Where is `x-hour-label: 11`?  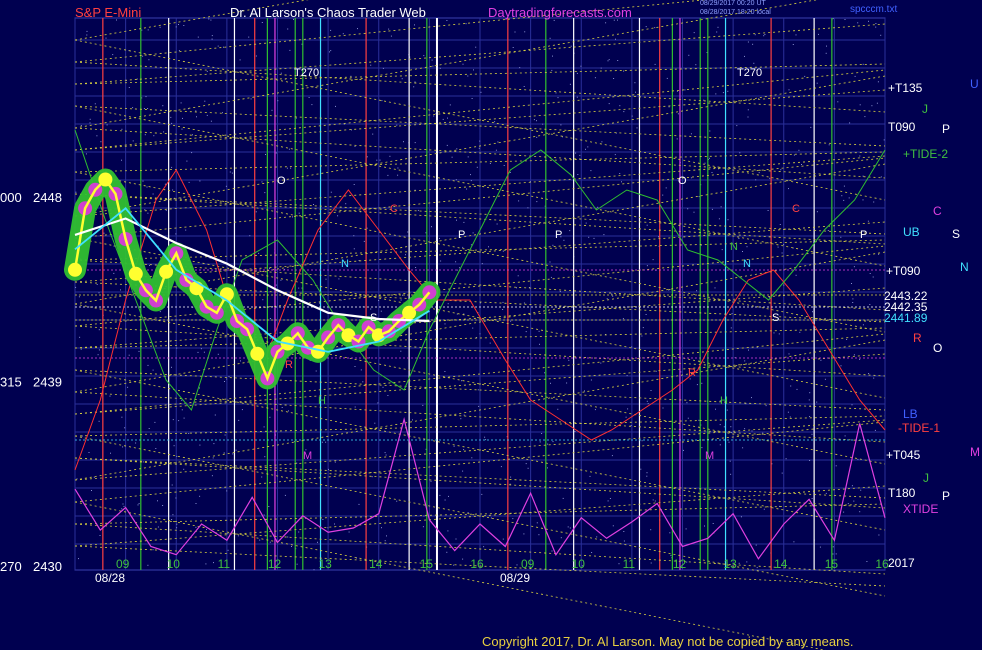
x-hour-label: 11 is located at coordinates (224, 564).